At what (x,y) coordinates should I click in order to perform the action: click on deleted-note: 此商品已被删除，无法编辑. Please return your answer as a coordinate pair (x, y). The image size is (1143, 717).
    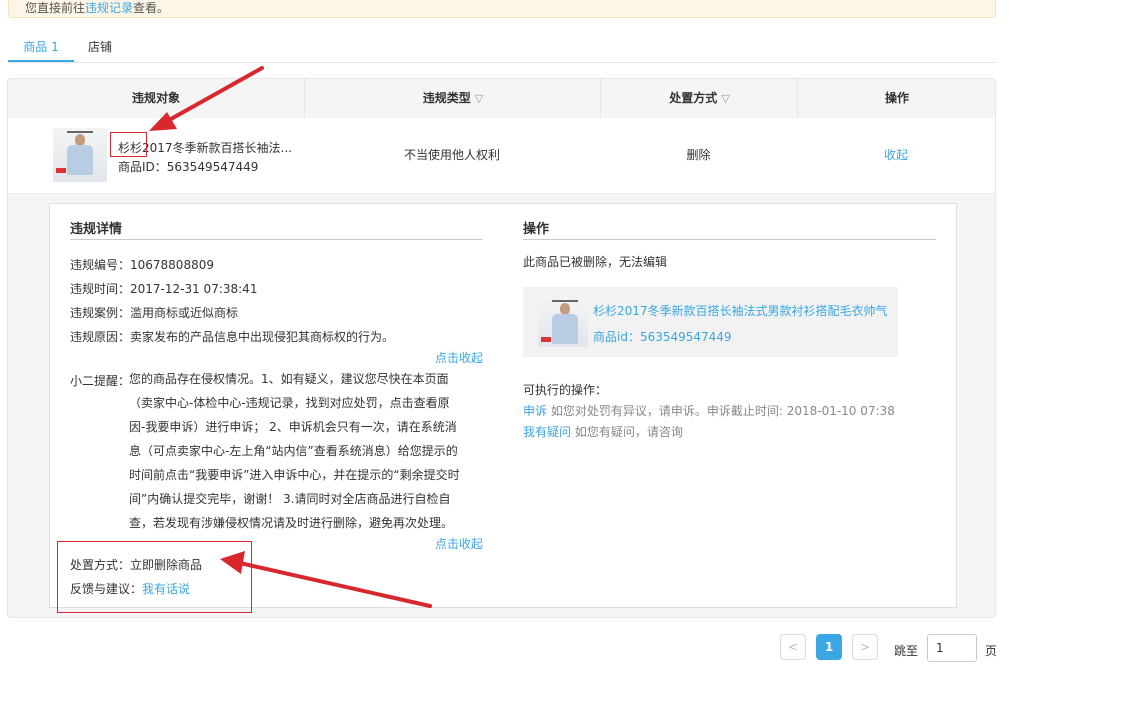
    Looking at the image, I should click on (595, 262).